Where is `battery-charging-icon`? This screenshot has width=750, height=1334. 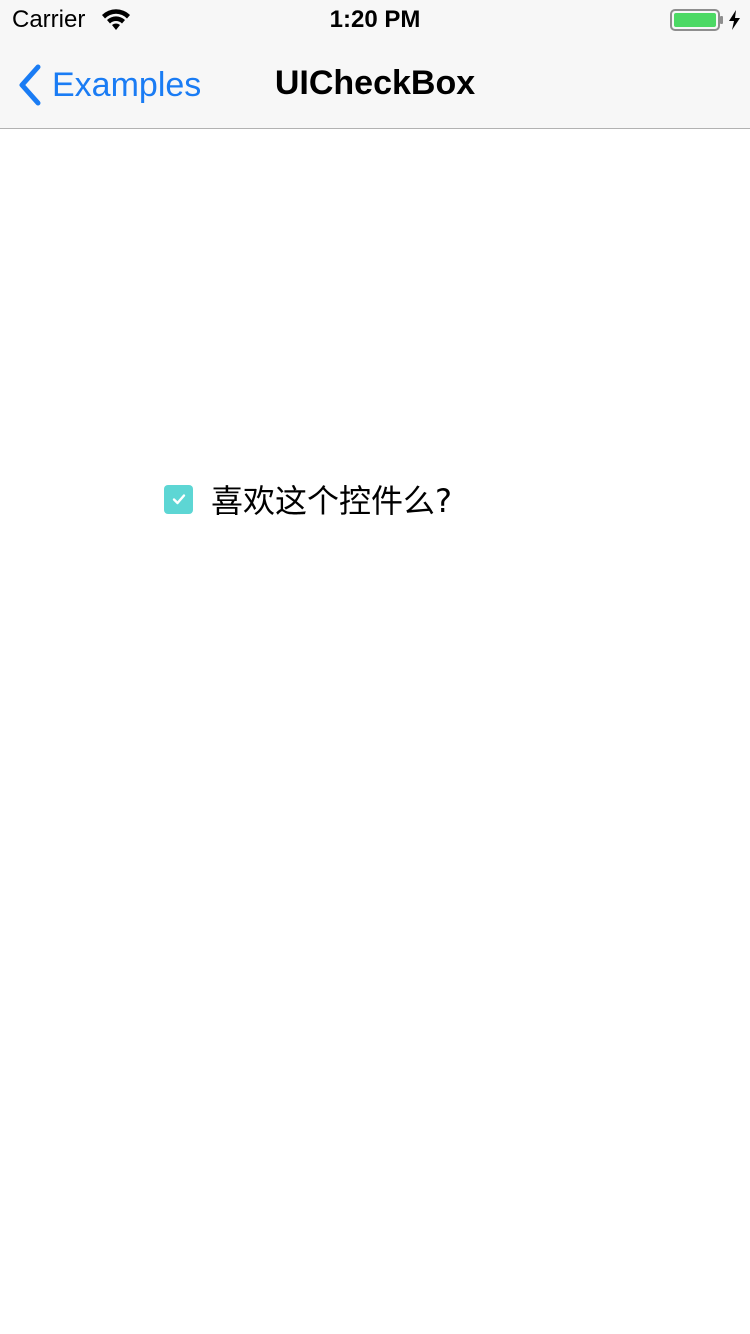 battery-charging-icon is located at coordinates (705, 20).